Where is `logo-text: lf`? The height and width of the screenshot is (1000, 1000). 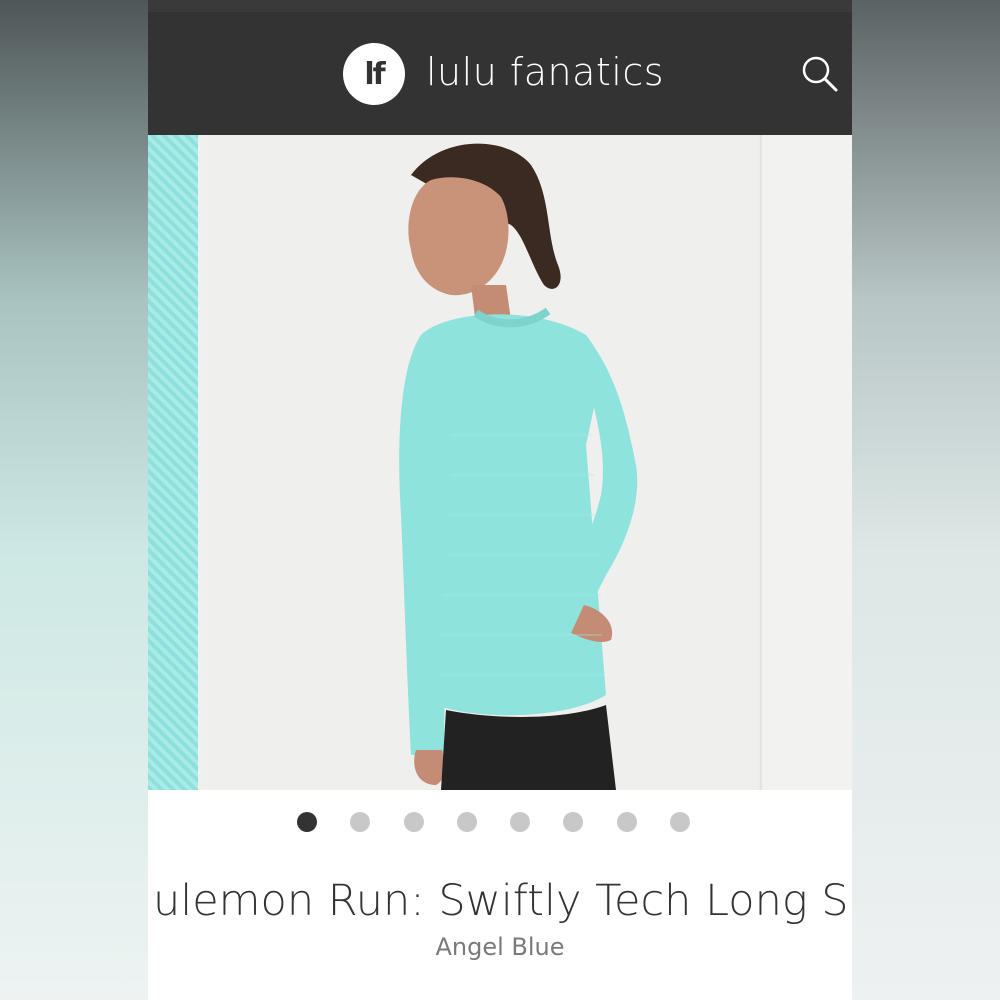
logo-text: lf is located at coordinates (374, 74).